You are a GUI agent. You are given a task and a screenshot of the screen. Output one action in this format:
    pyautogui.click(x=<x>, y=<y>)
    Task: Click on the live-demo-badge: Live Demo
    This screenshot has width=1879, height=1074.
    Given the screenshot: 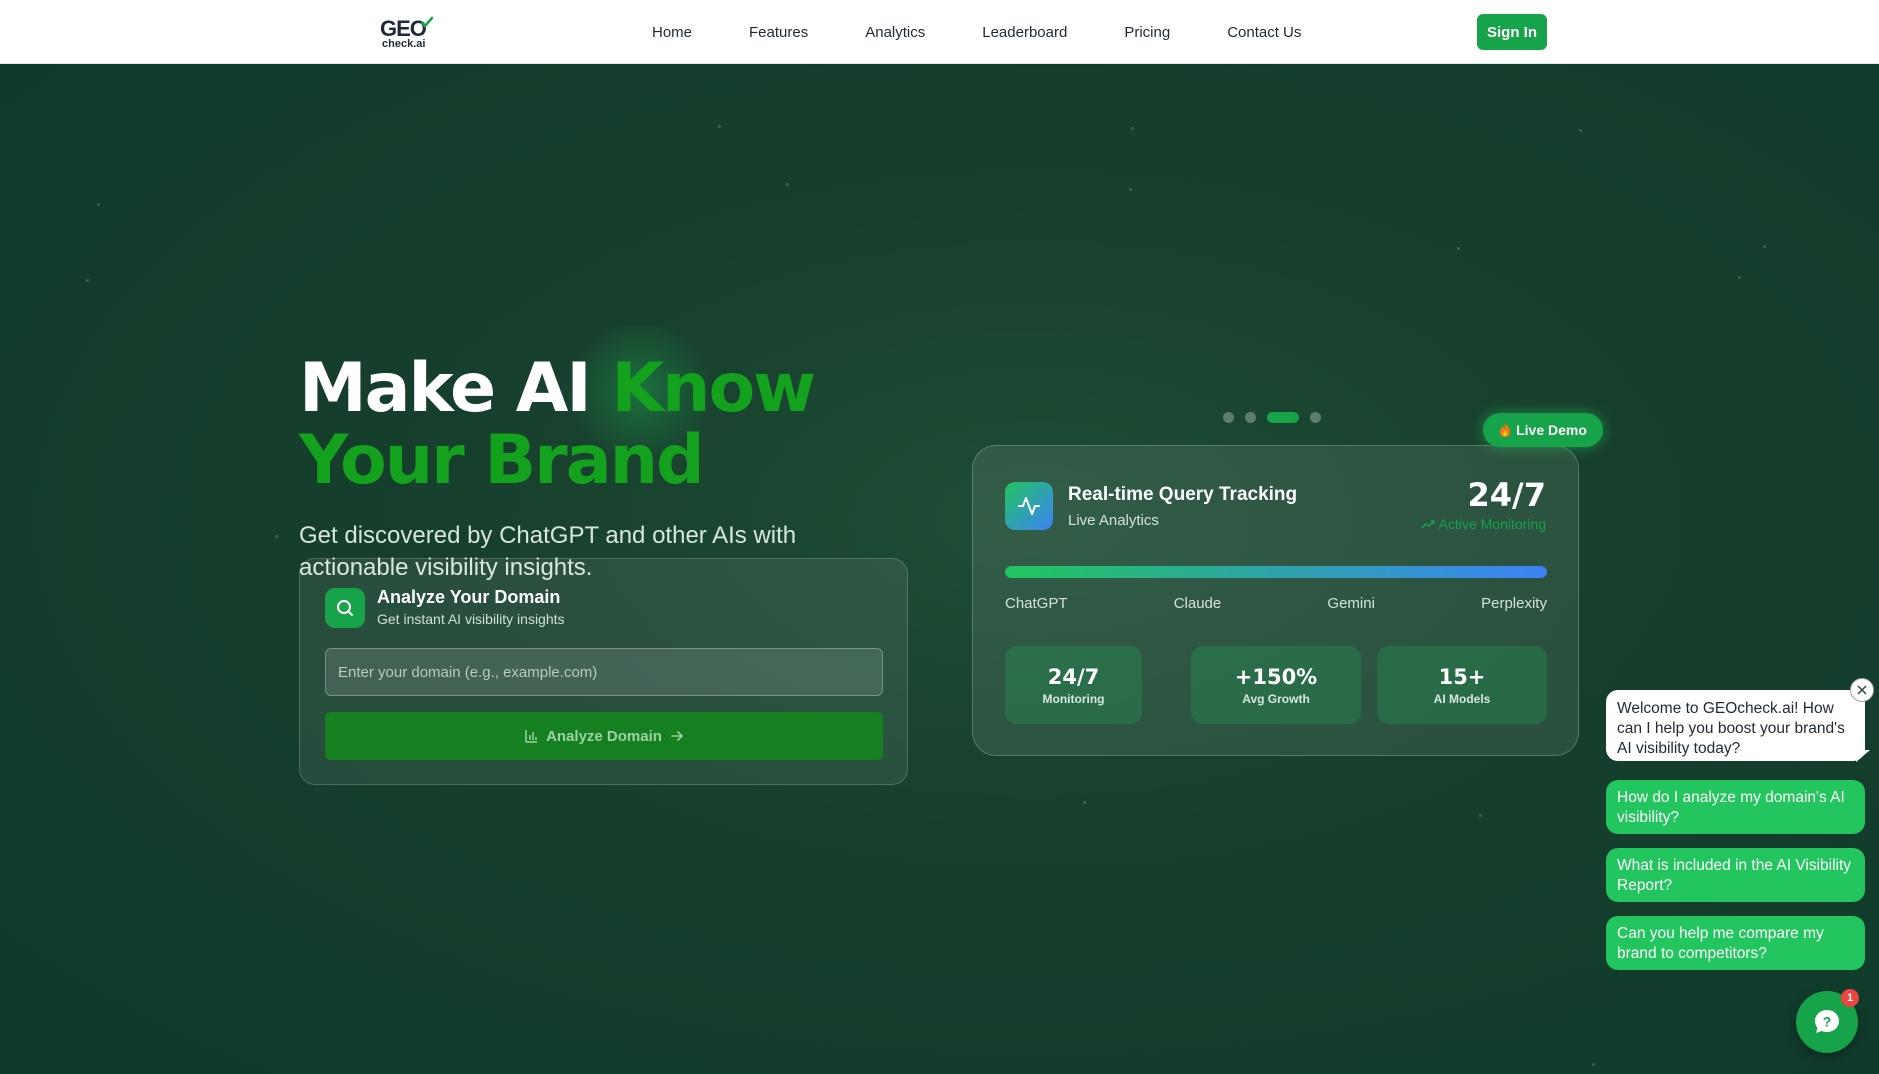 What is the action you would take?
    pyautogui.click(x=1543, y=430)
    